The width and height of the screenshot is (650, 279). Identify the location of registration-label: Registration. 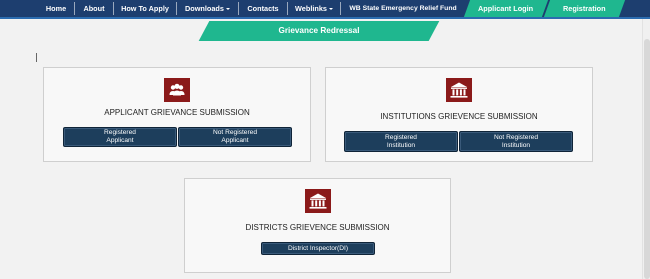
(584, 8).